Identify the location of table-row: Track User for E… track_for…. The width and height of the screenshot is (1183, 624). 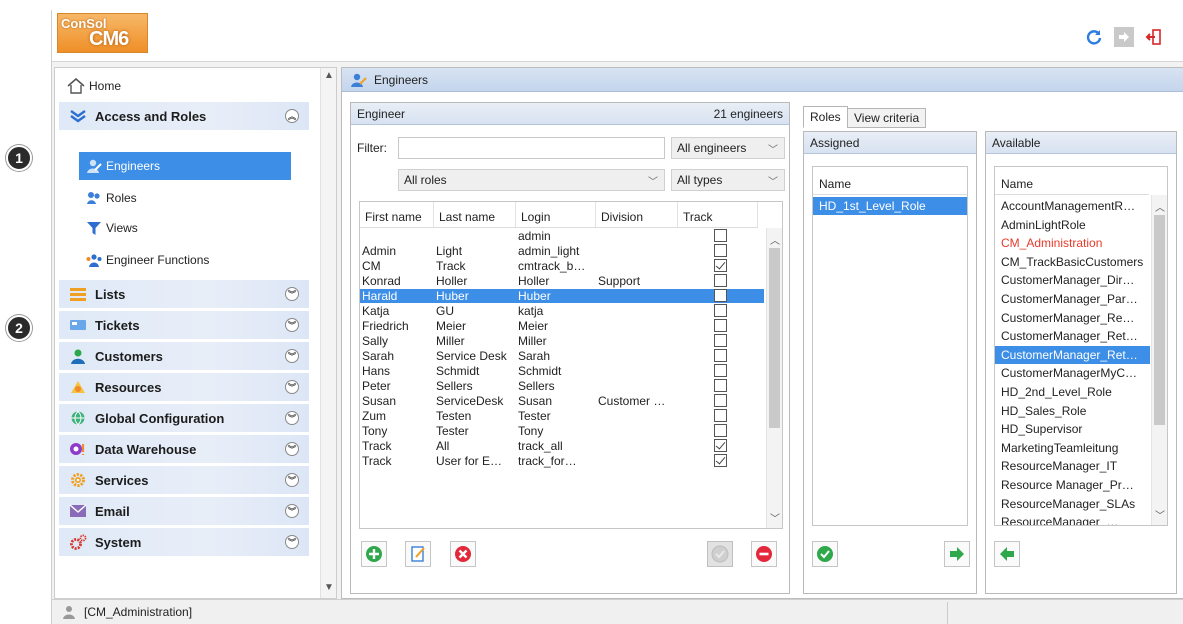
(562, 461).